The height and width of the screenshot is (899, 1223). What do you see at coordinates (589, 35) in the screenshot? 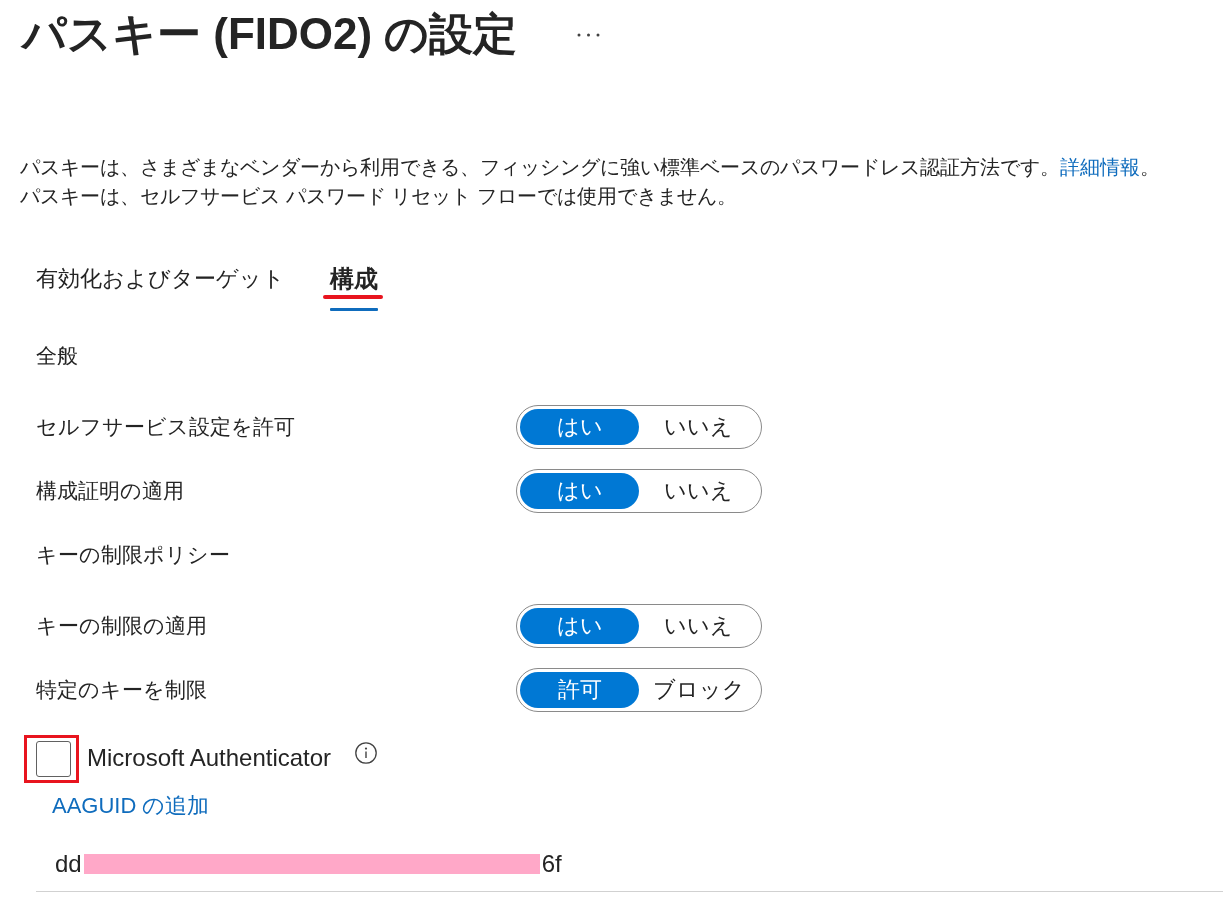
I see `more-icon` at bounding box center [589, 35].